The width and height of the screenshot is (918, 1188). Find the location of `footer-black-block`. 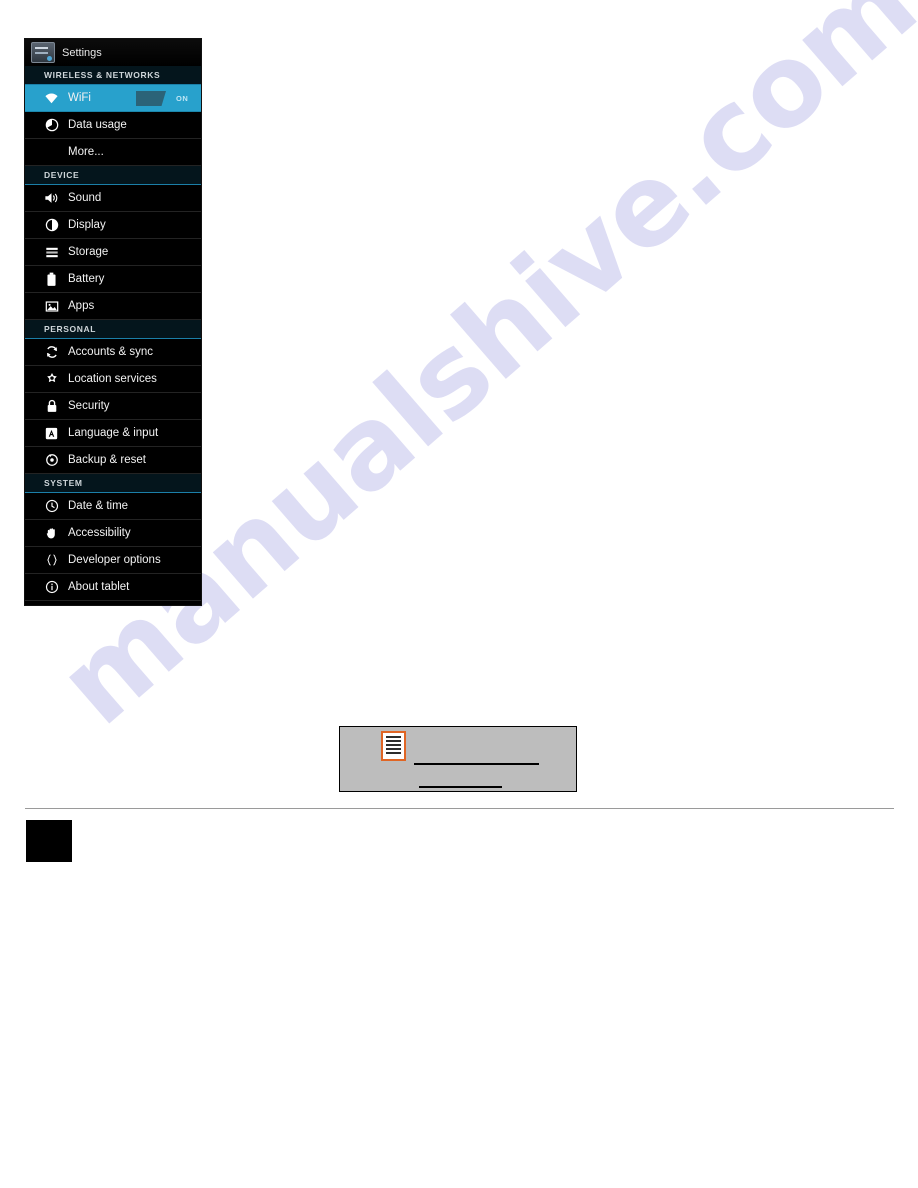

footer-black-block is located at coordinates (49, 841).